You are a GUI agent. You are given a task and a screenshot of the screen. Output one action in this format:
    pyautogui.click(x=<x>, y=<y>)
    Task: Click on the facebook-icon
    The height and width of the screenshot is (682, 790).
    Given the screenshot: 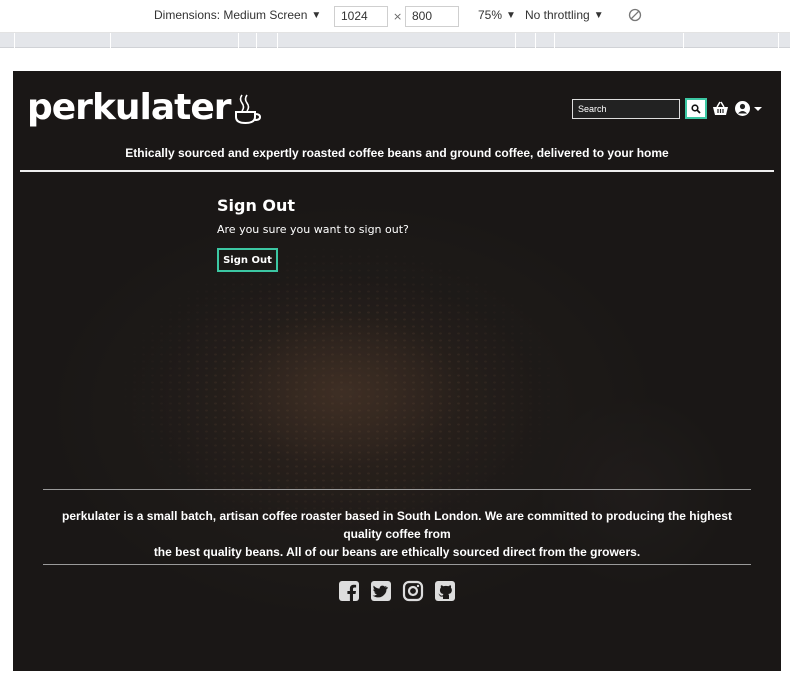 What is the action you would take?
    pyautogui.click(x=349, y=593)
    